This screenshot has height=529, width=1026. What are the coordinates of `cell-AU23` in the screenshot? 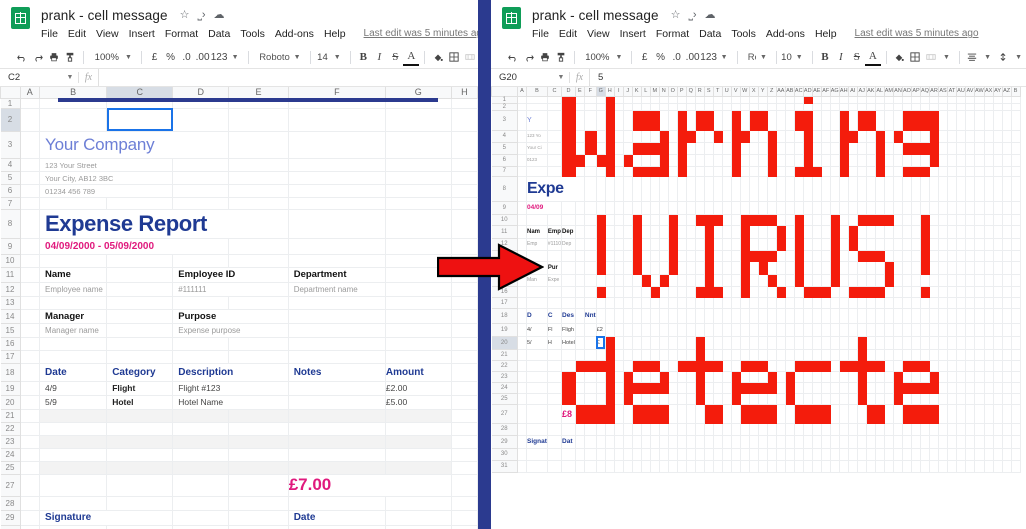 It's located at (961, 377).